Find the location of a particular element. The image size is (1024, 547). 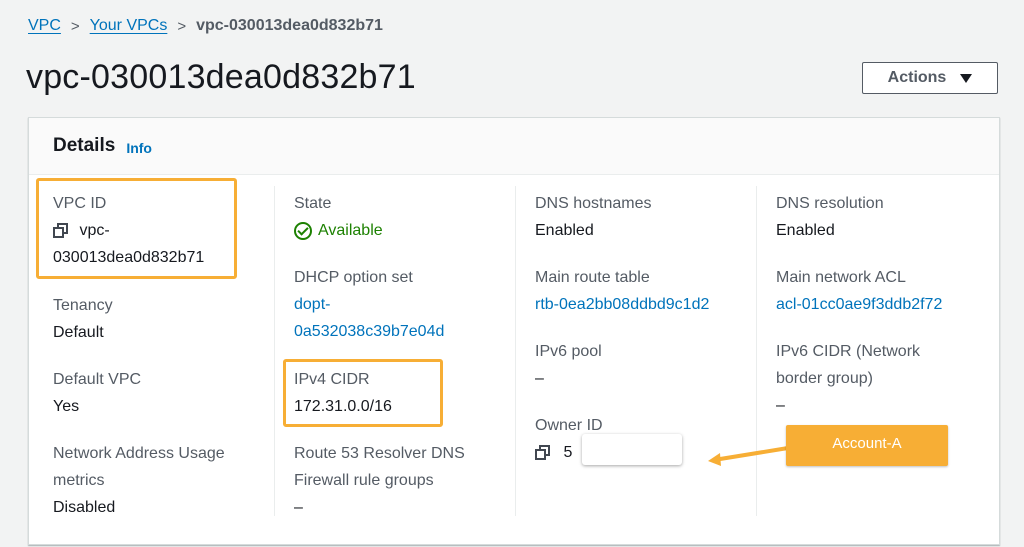

field-ipv6-cidr: IPv6 CIDR (Network border group) – is located at coordinates (891, 378).